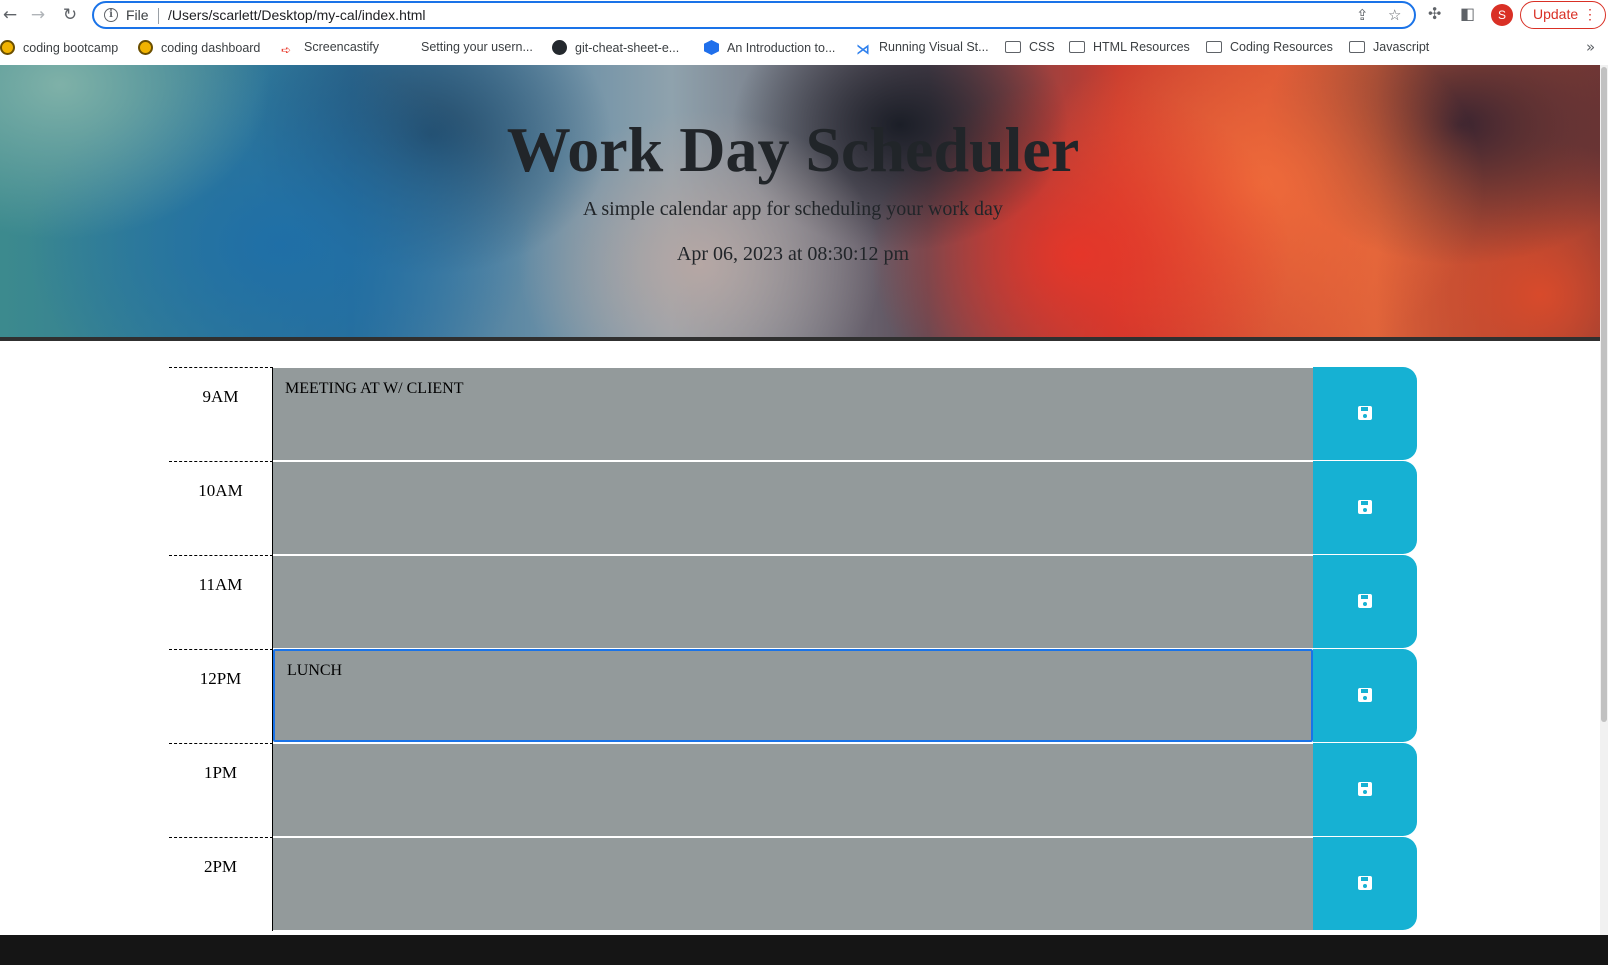  I want to click on bookmark-coding-dashboard: coding dashboard, so click(199, 47).